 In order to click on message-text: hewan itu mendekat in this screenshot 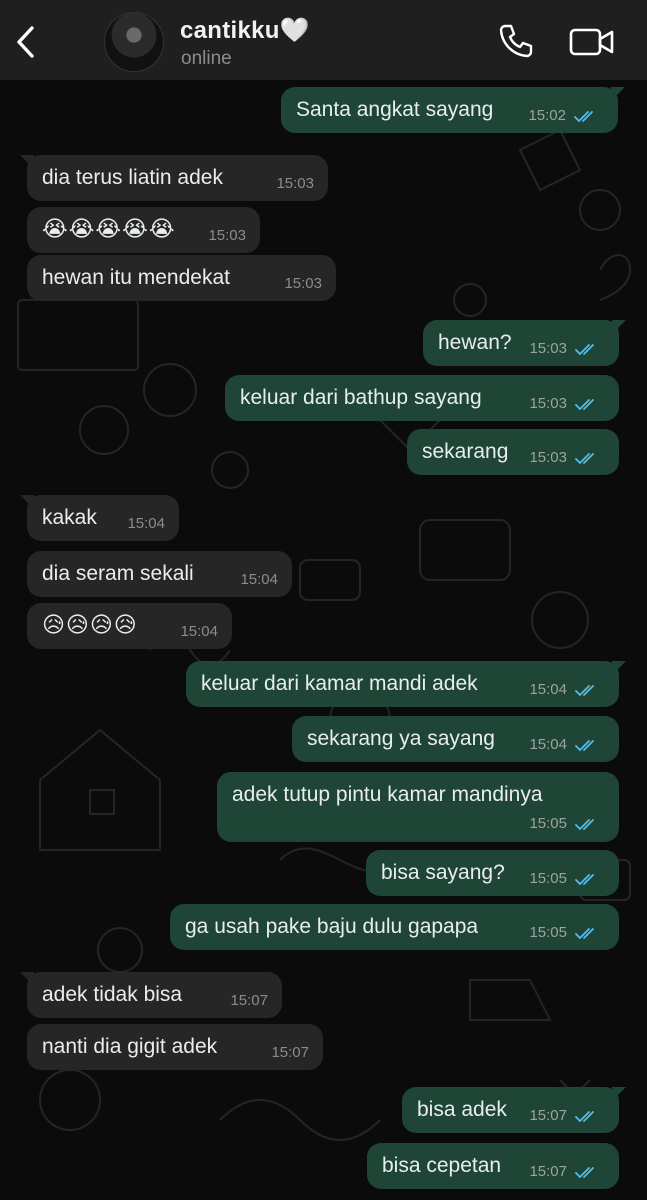, I will do `click(136, 277)`.